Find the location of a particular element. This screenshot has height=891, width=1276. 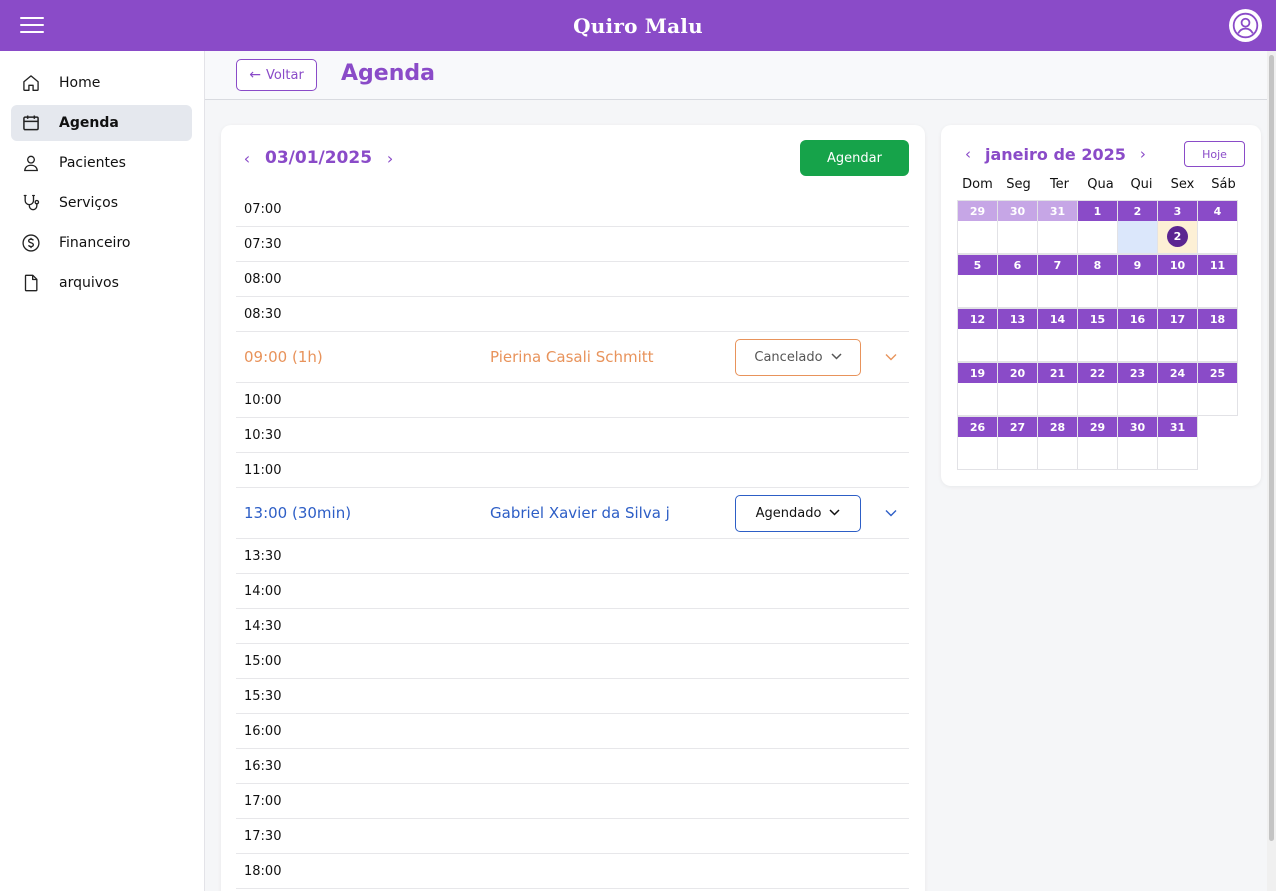

time-slot-row: 07:30 is located at coordinates (572, 244).